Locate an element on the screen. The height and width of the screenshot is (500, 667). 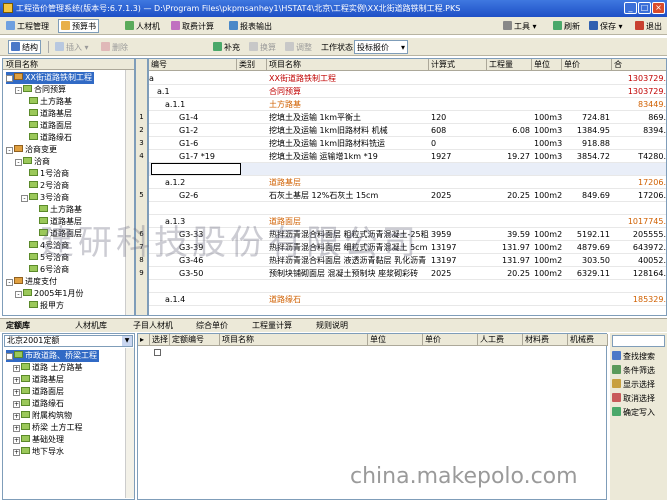
select-checkbox is located at coordinates (157, 353).